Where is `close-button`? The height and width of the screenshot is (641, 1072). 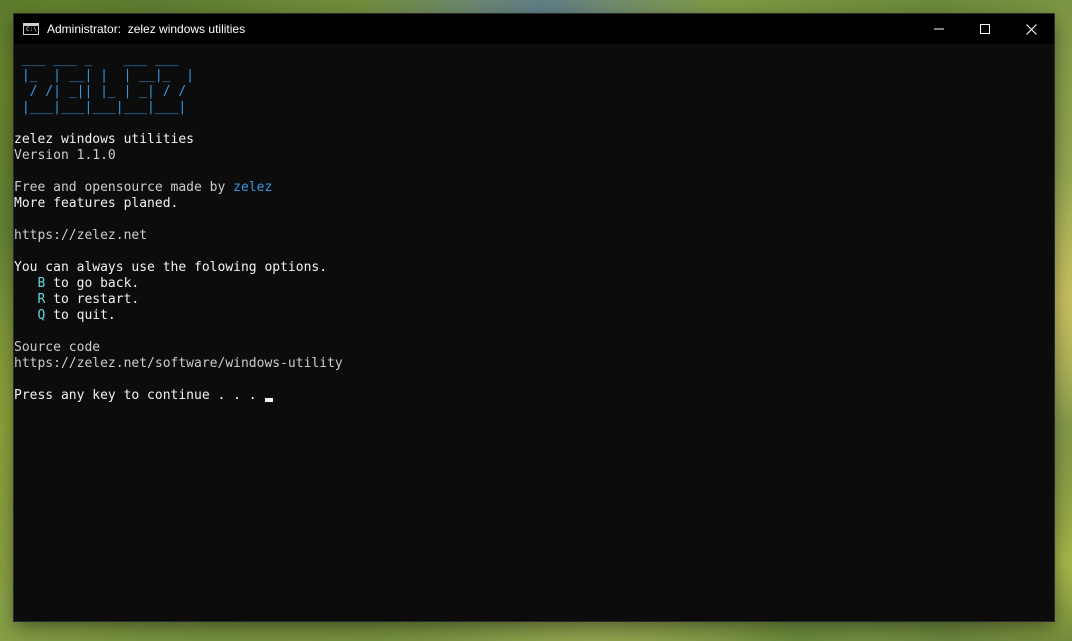
close-button is located at coordinates (1031, 29).